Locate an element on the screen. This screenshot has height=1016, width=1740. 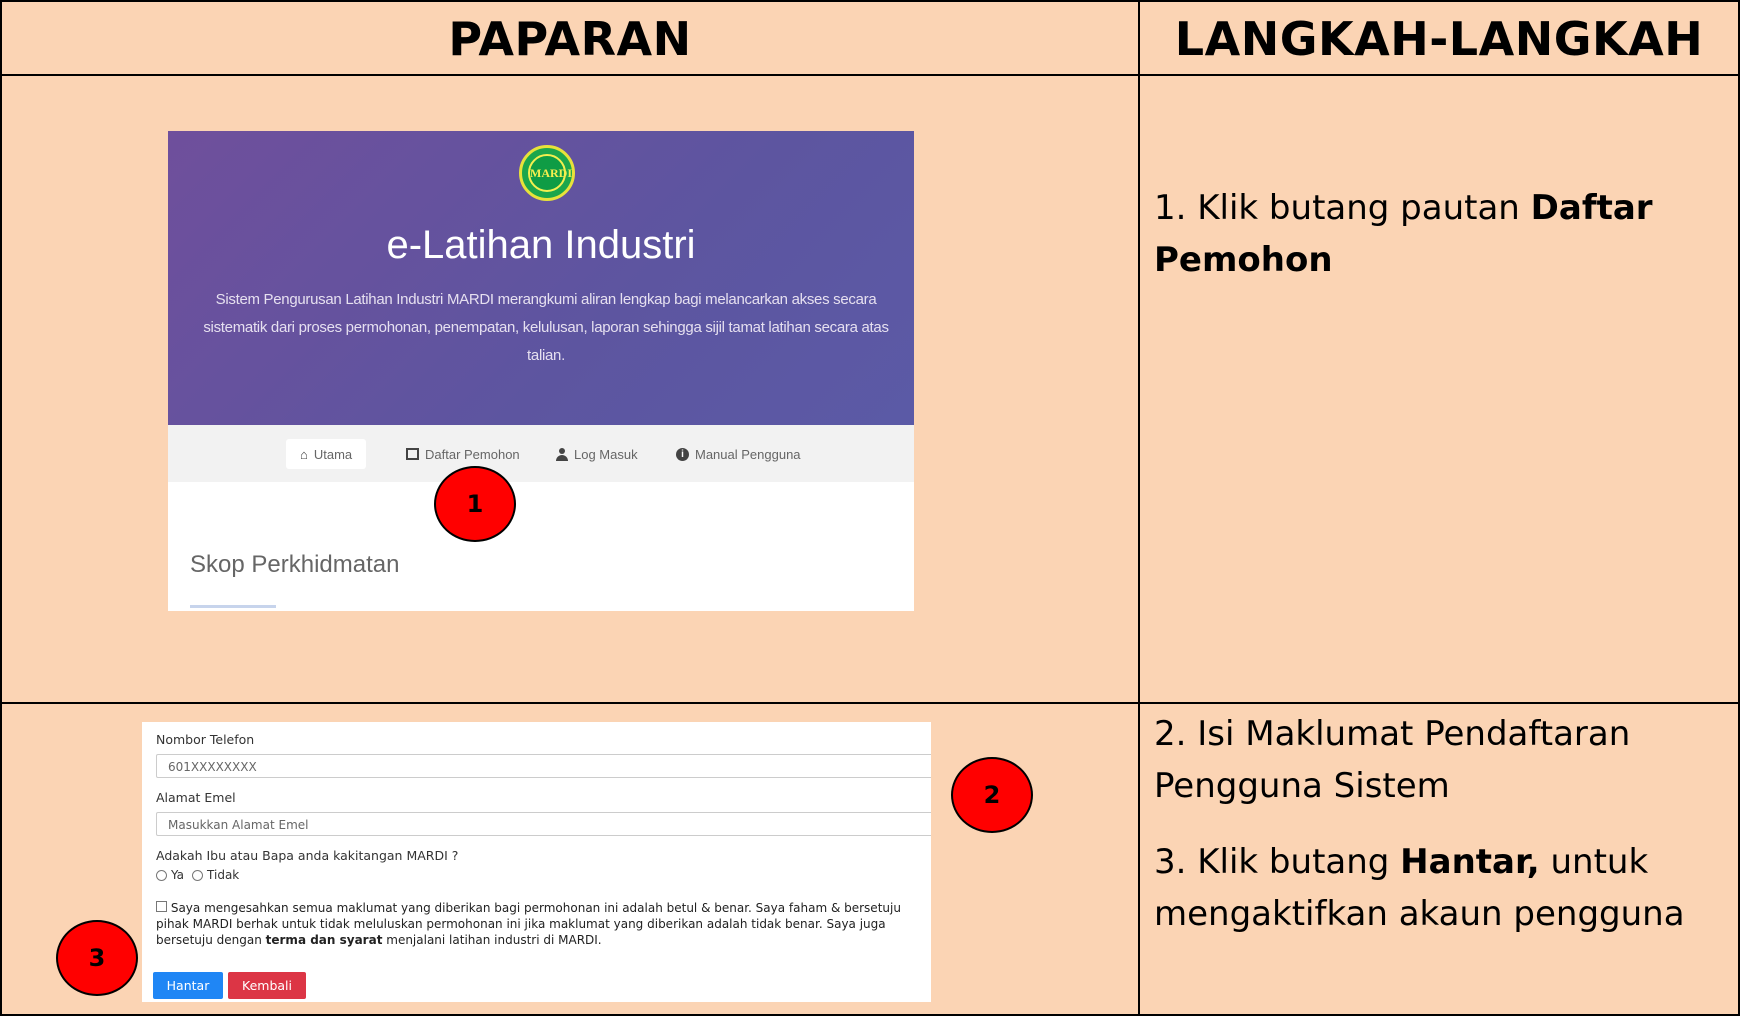
radio-ya is located at coordinates (161, 875).